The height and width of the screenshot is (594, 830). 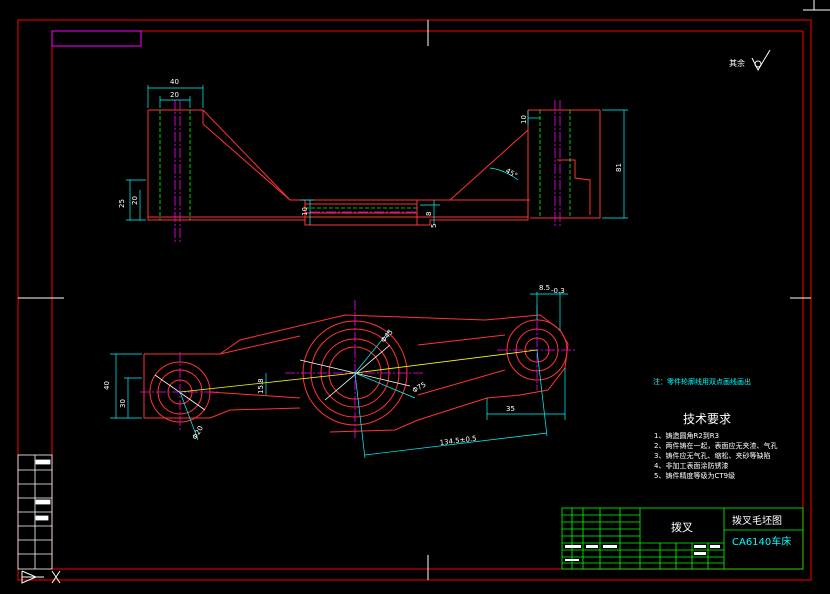 I want to click on dim-dia-large: Φ45, so click(x=386, y=336).